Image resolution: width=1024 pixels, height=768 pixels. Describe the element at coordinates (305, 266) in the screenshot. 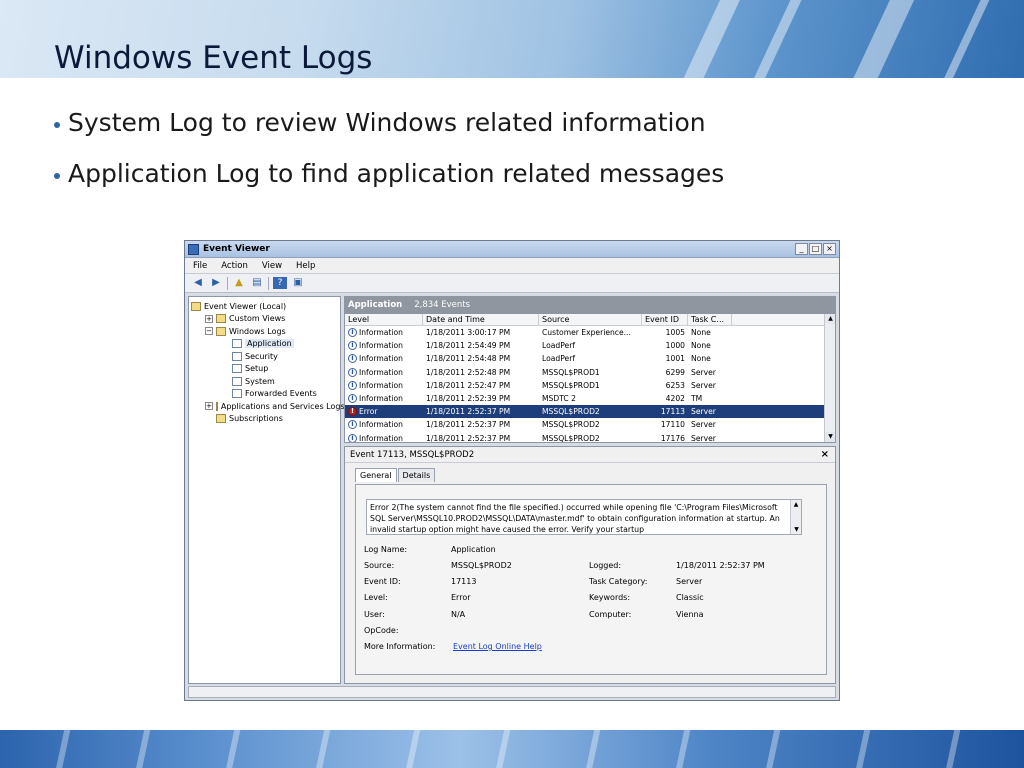

I see `menu-help: Help` at that location.